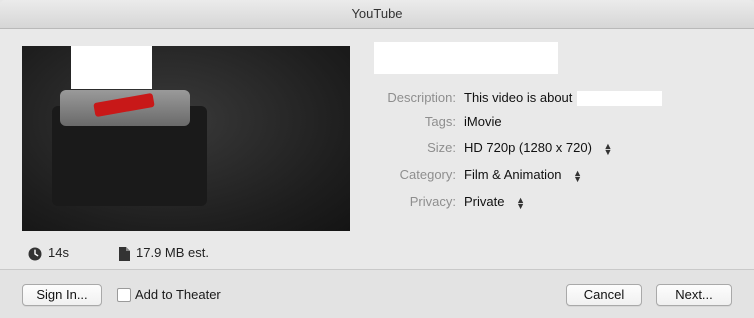  I want to click on size-value: HD 720p (1280 x 720), so click(528, 147).